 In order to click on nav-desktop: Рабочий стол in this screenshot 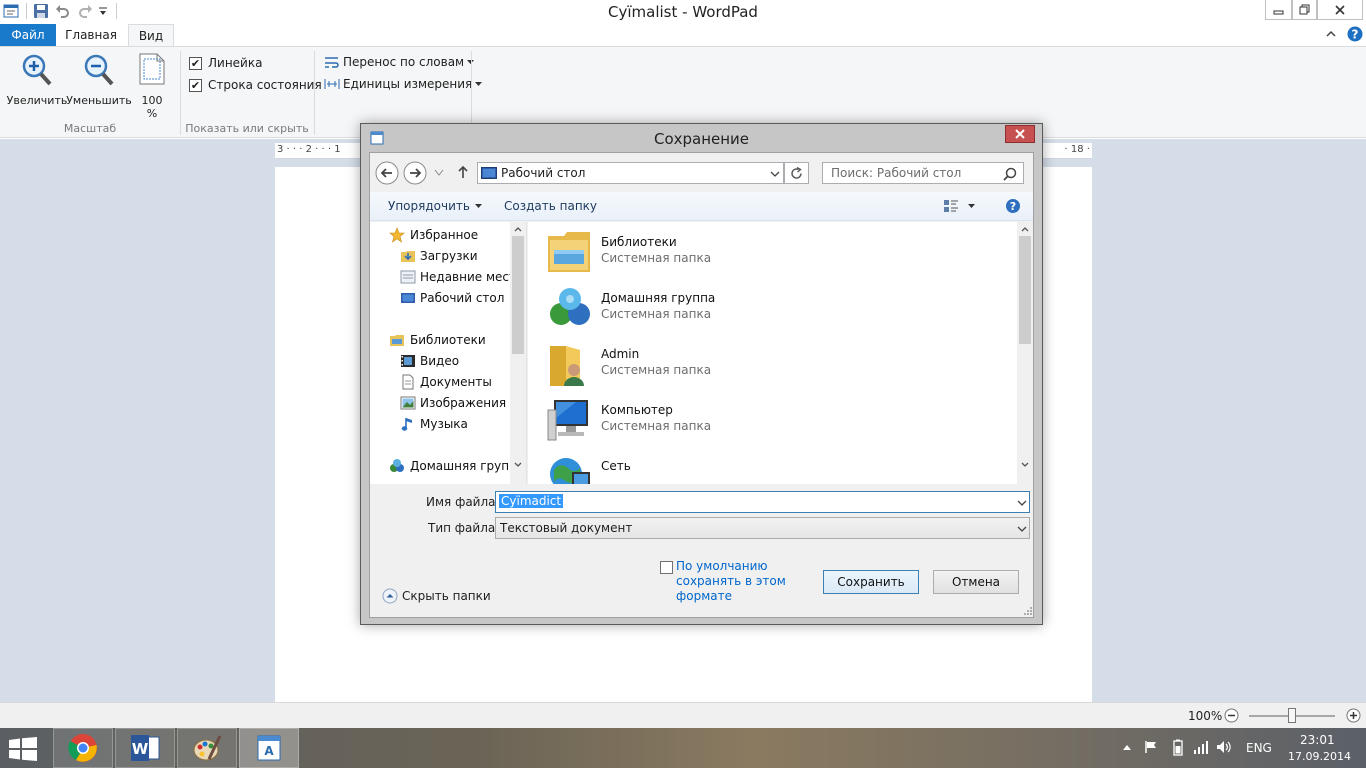, I will do `click(452, 297)`.